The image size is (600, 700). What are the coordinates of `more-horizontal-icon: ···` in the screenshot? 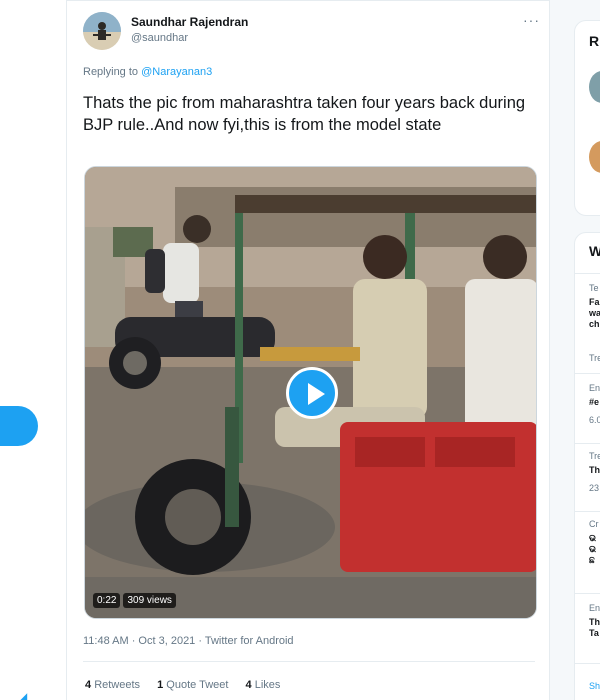 It's located at (531, 20).